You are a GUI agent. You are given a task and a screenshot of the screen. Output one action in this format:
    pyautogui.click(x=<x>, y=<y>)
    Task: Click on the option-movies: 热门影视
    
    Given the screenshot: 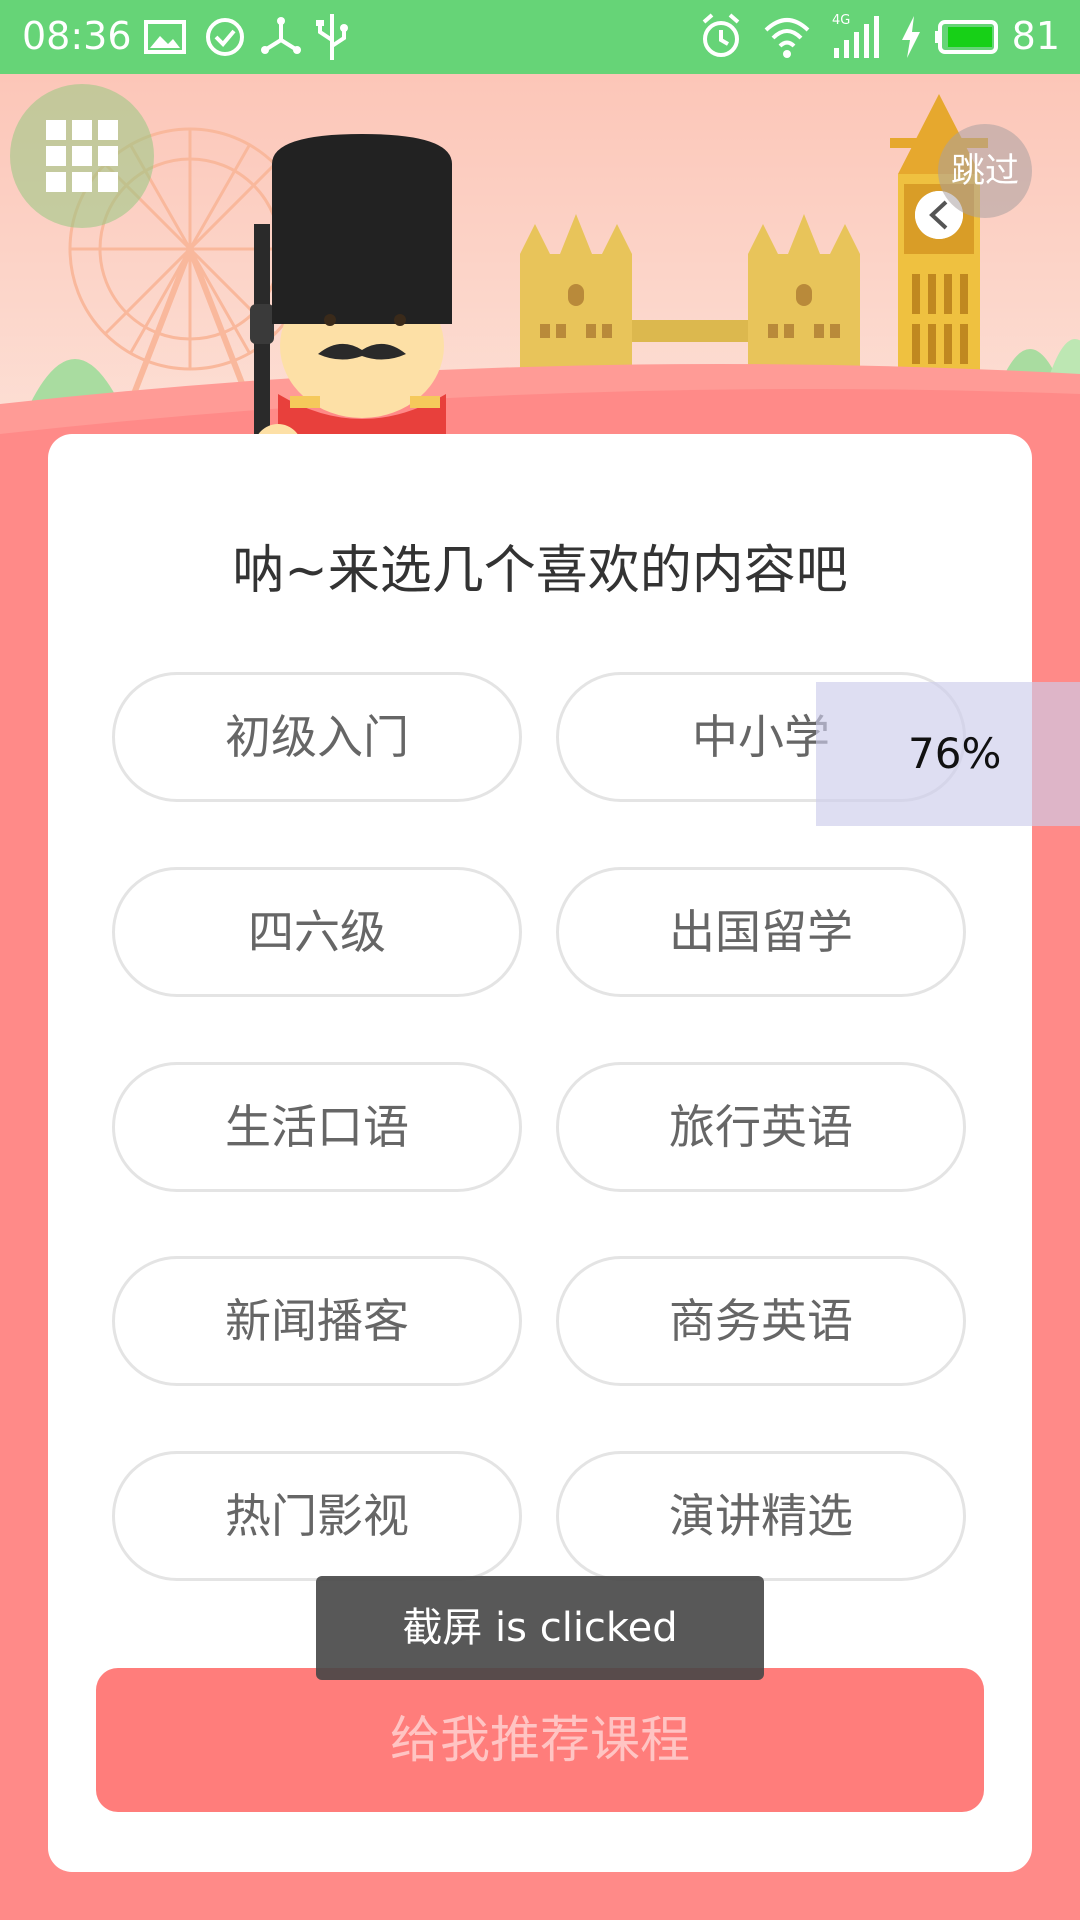 What is the action you would take?
    pyautogui.click(x=317, y=1516)
    